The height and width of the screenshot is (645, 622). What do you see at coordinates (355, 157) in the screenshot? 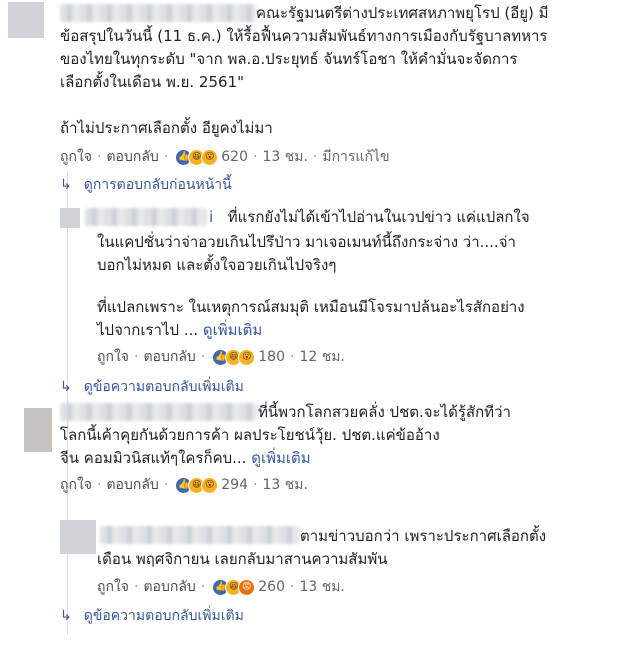
I see `edited-label: มีการแก้ไข` at bounding box center [355, 157].